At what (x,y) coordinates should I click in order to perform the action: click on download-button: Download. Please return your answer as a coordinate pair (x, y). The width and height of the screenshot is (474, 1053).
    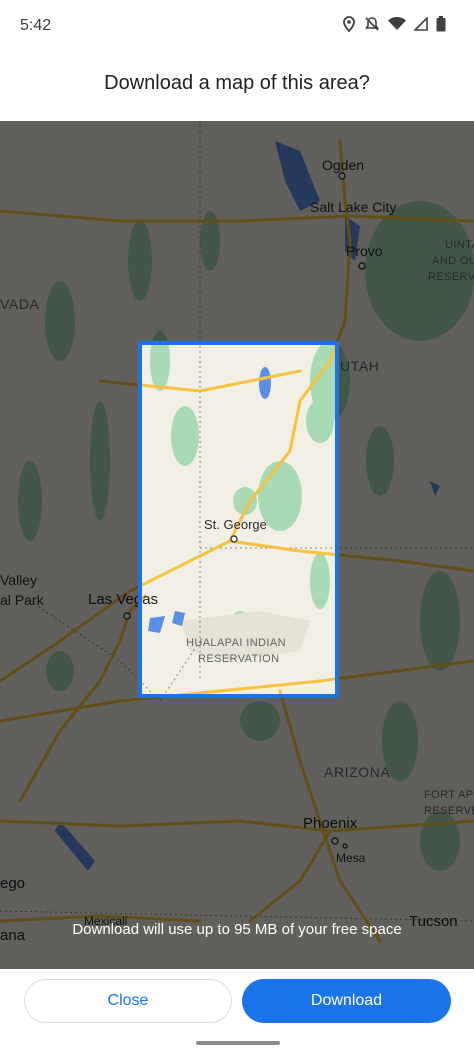
    Looking at the image, I should click on (346, 1001).